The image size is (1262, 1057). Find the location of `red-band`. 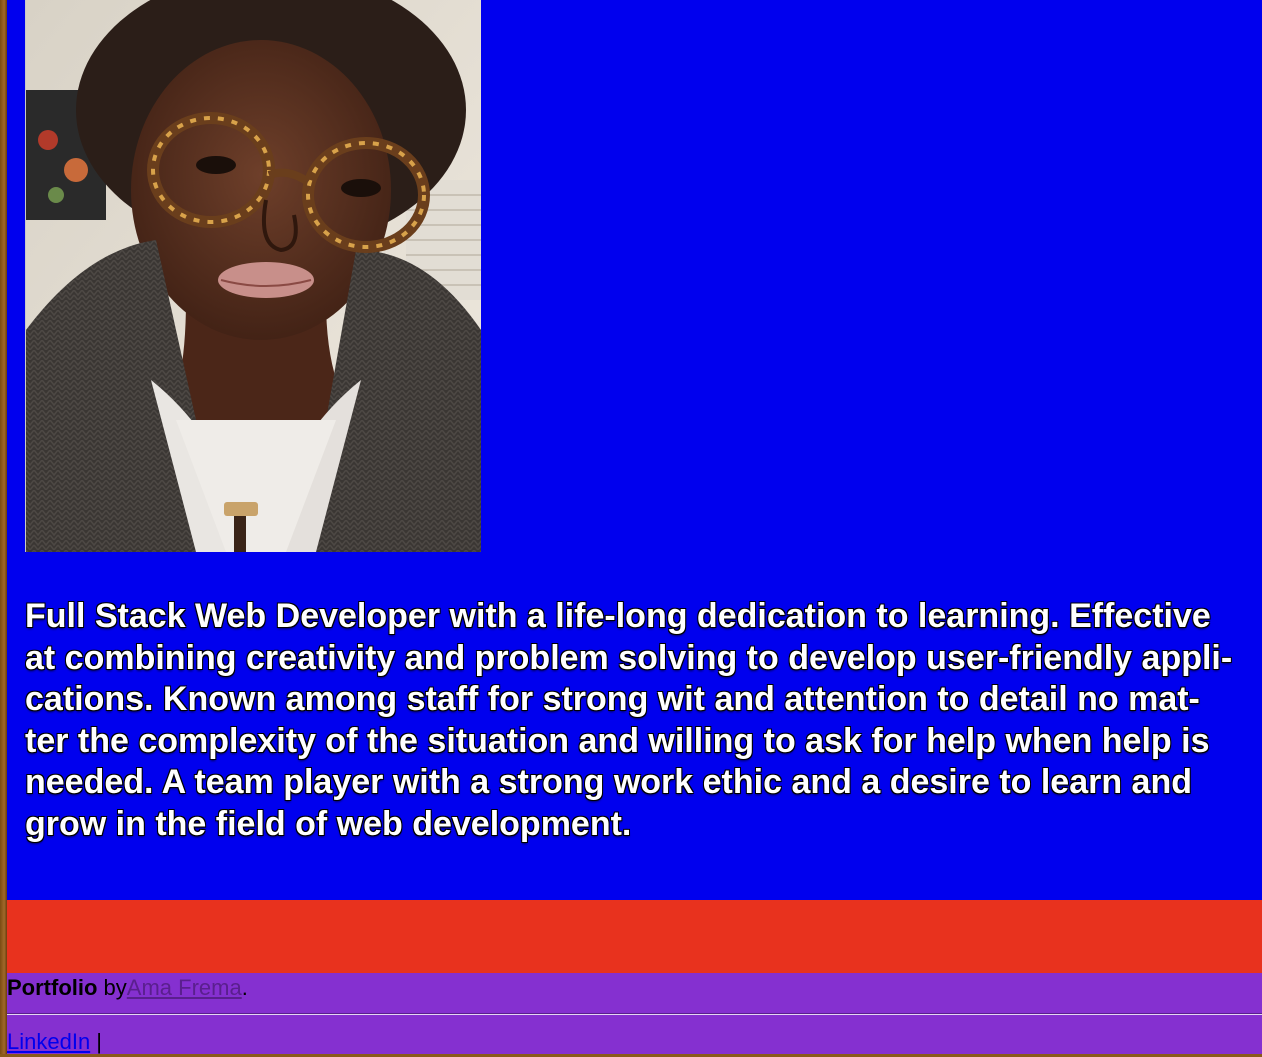

red-band is located at coordinates (634, 936).